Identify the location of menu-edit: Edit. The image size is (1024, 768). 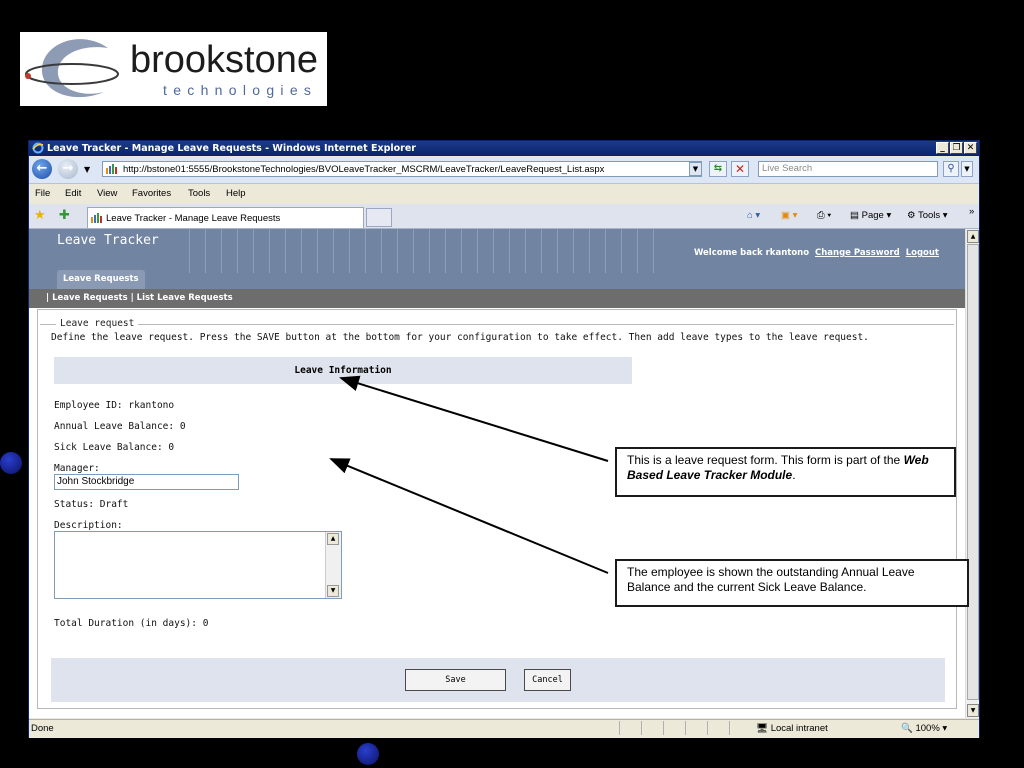
(73, 193).